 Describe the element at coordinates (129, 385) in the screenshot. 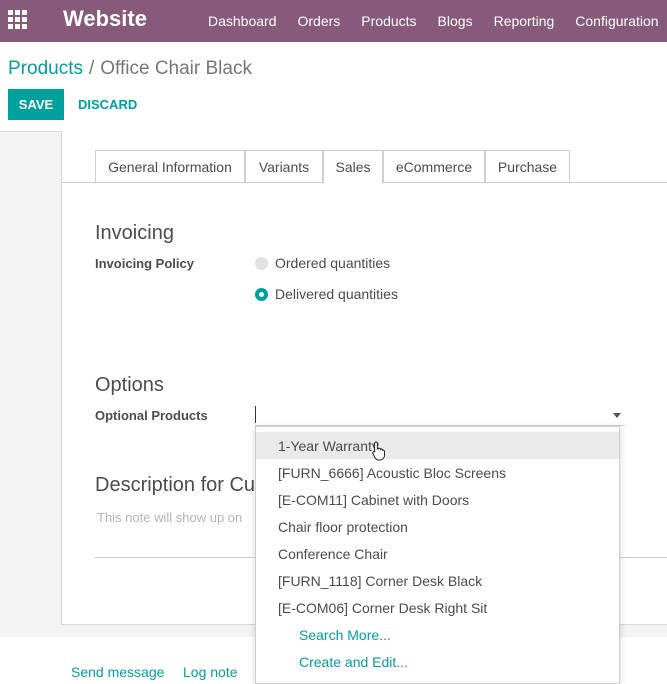

I see `options-title: Options` at that location.